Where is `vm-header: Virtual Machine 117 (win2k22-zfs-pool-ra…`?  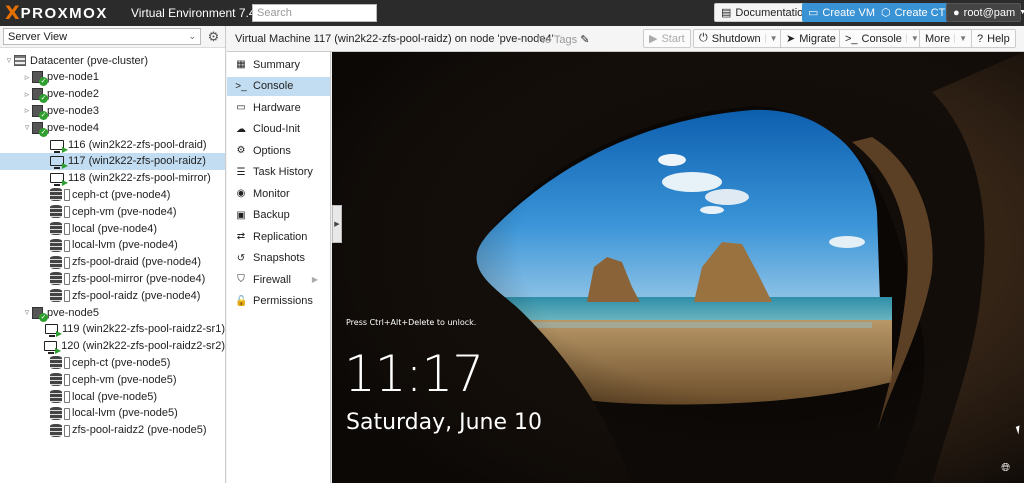
vm-header: Virtual Machine 117 (win2k22-zfs-pool-ra… is located at coordinates (625, 39).